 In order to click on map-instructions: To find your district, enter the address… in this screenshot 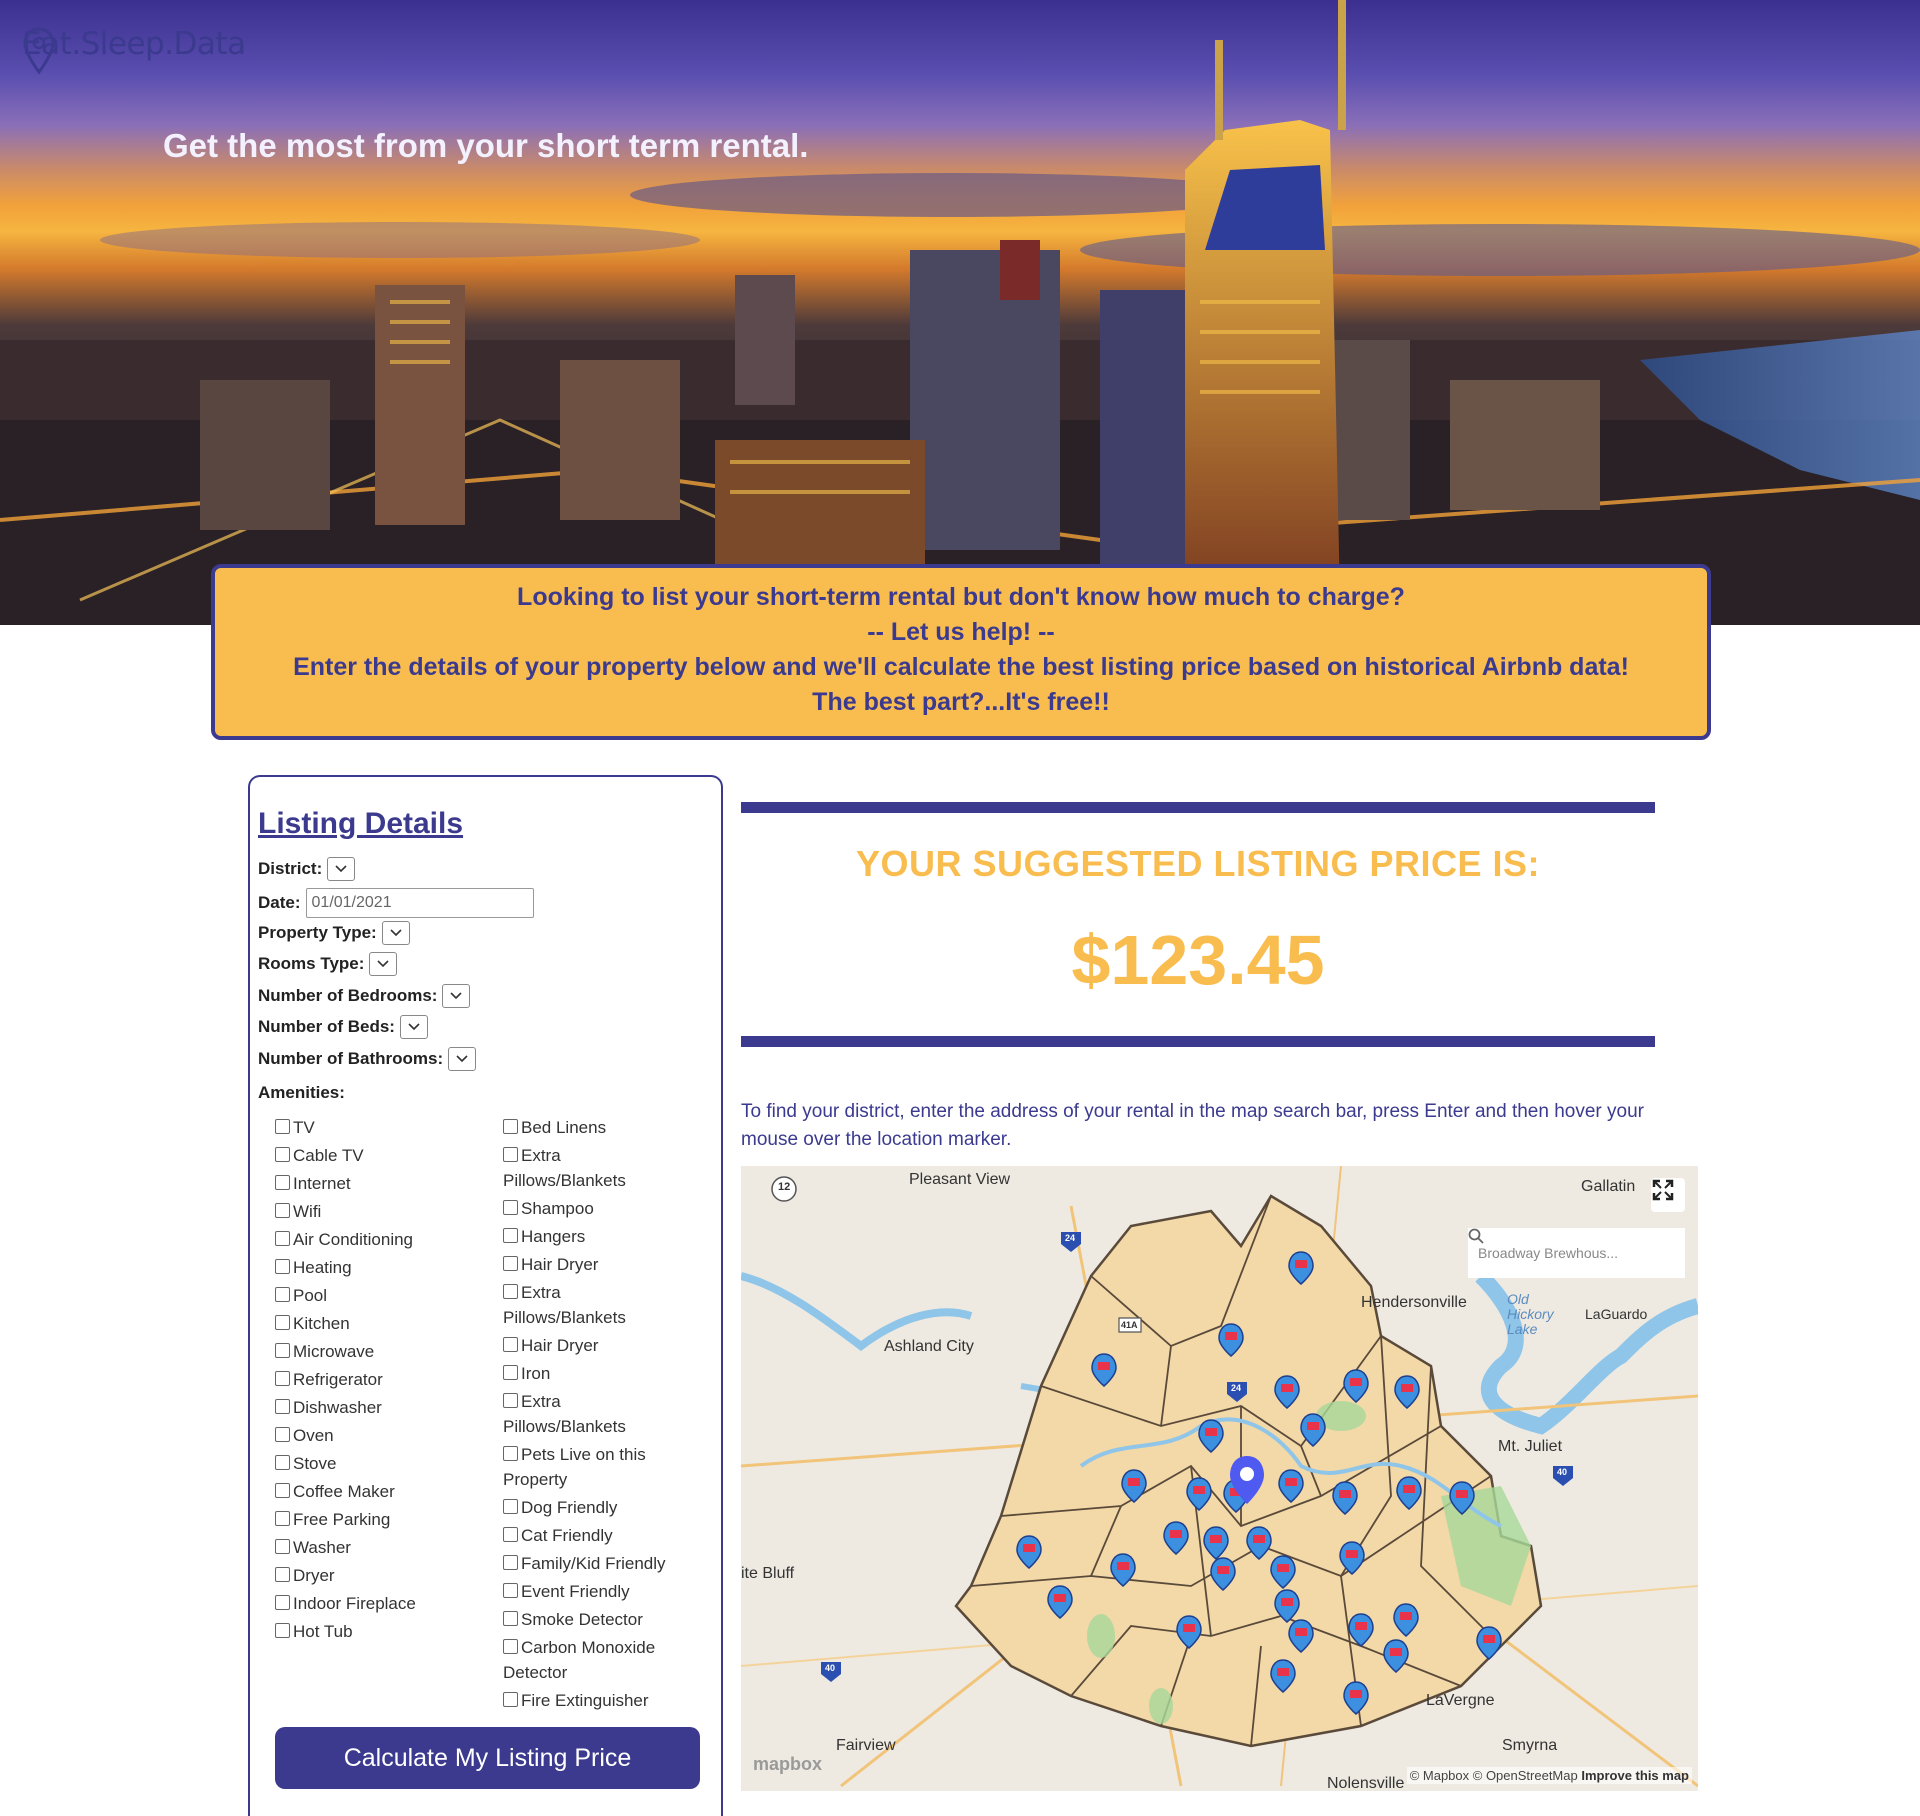, I will do `click(1192, 1125)`.